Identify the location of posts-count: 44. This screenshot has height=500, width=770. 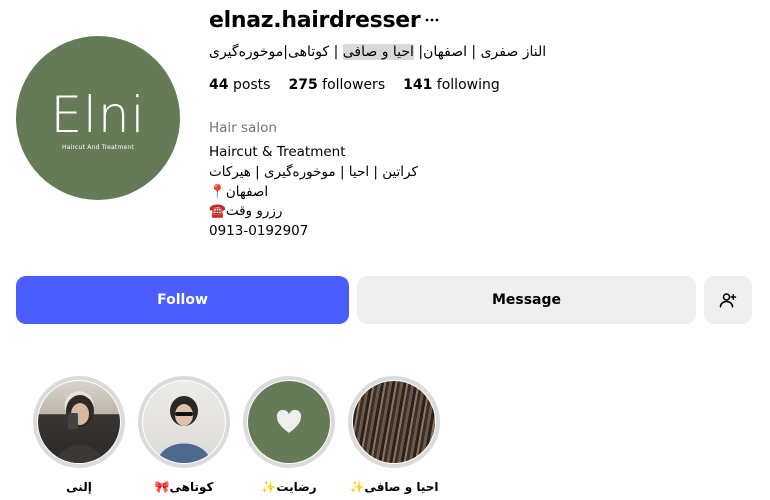
(219, 85).